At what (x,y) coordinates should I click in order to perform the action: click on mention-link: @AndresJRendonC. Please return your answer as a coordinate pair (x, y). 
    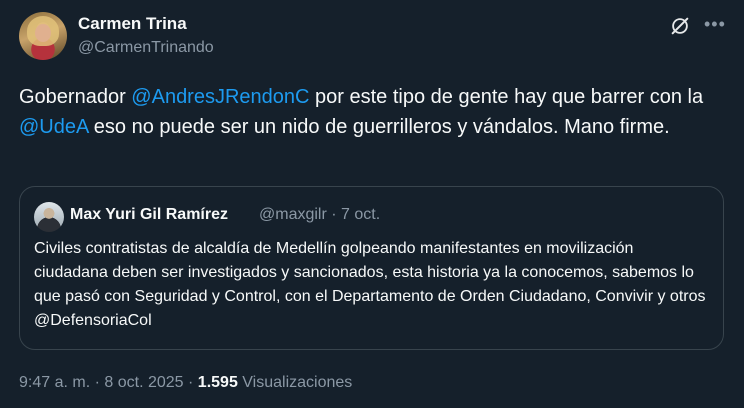
    Looking at the image, I should click on (220, 97).